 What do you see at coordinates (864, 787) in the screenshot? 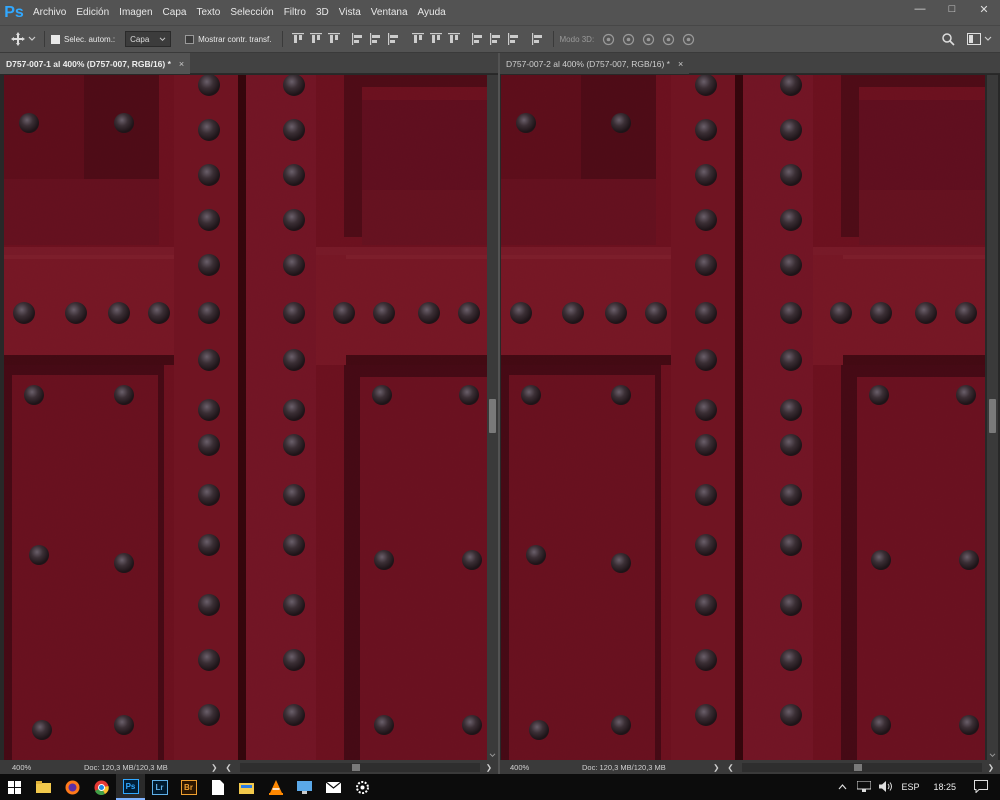
I see `network-icon` at bounding box center [864, 787].